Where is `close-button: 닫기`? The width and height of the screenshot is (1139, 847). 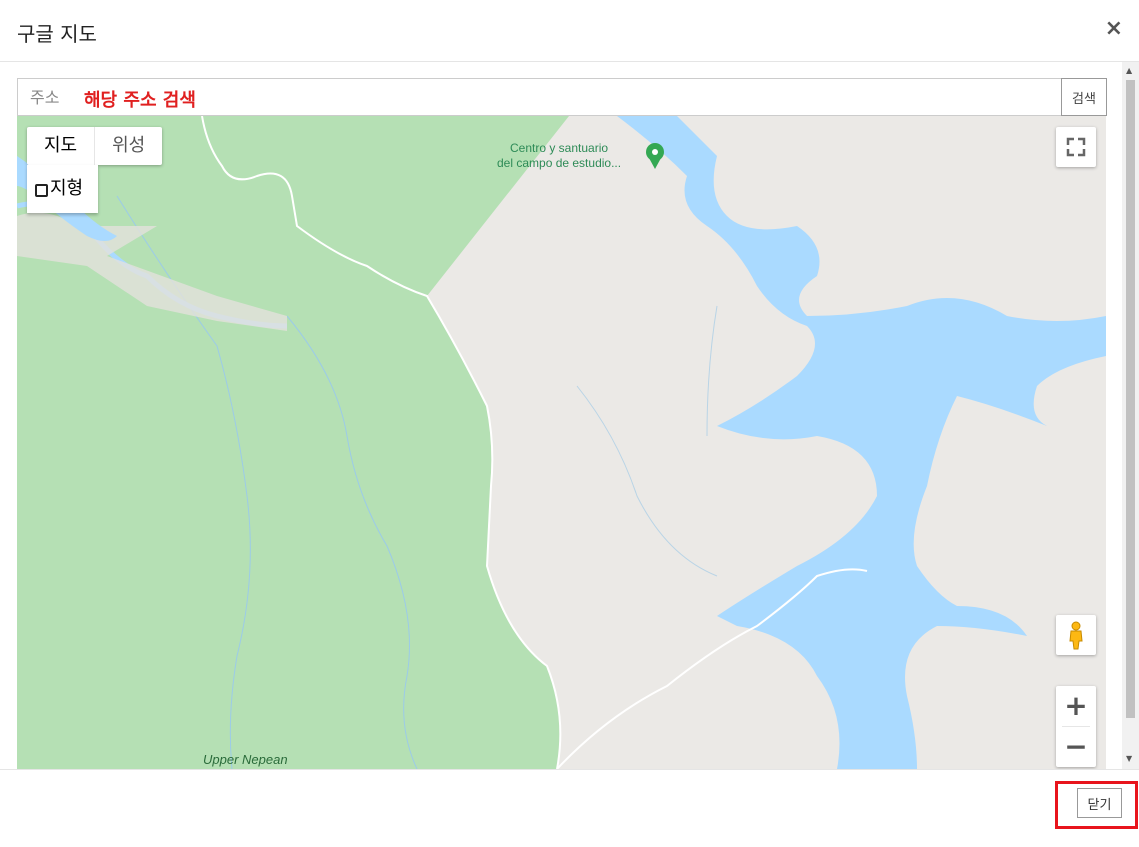 close-button: 닫기 is located at coordinates (1099, 803).